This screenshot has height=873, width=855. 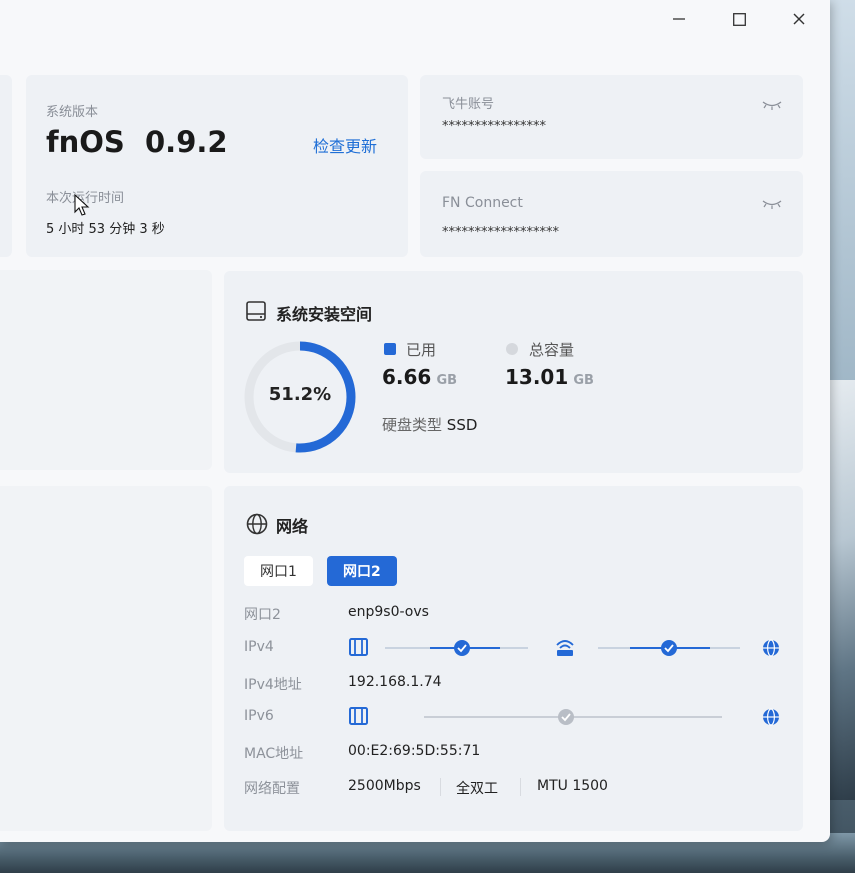 I want to click on fn-connect-label: FN Connect, so click(x=482, y=203).